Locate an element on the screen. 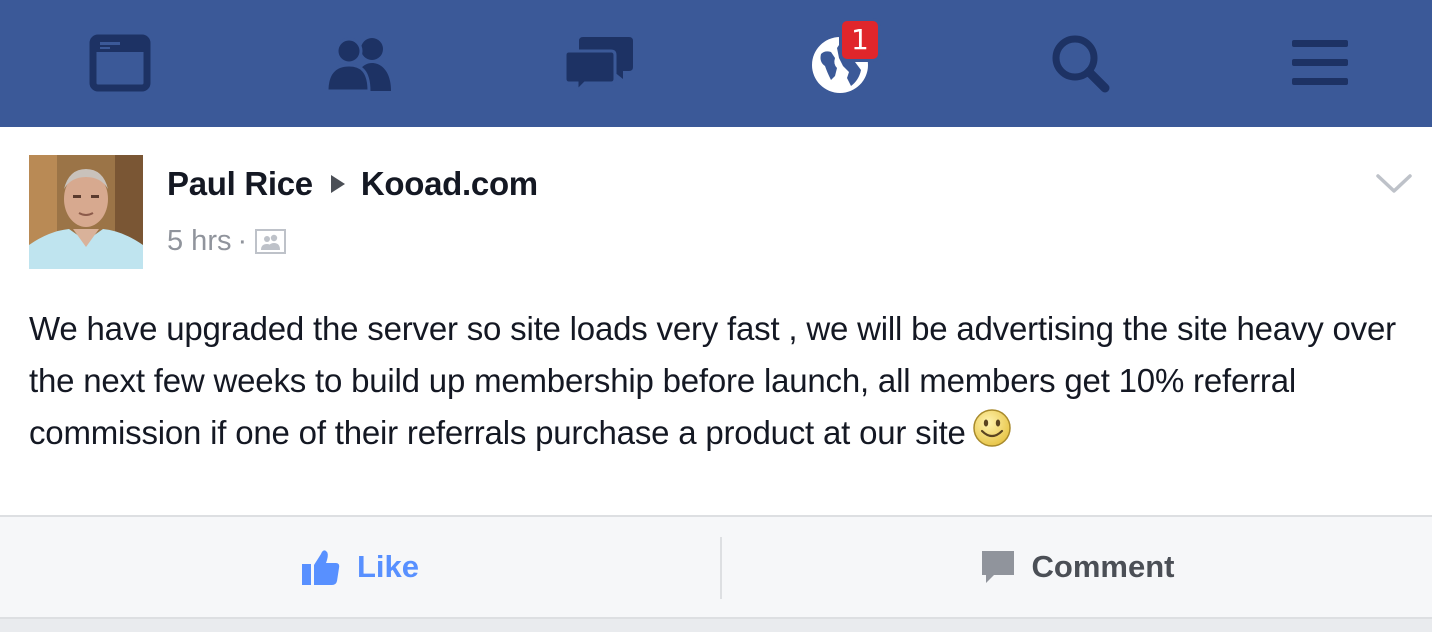  post-timestamp: 5 hrs is located at coordinates (199, 241).